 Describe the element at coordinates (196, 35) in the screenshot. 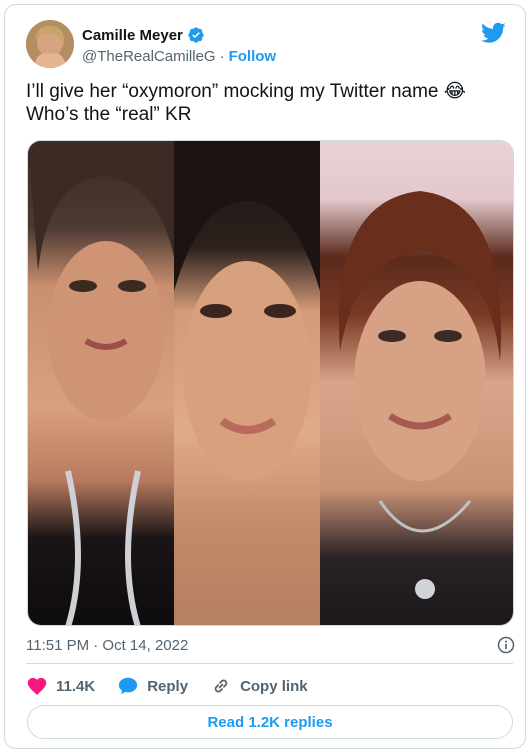

I see `verified-badge-icon` at that location.